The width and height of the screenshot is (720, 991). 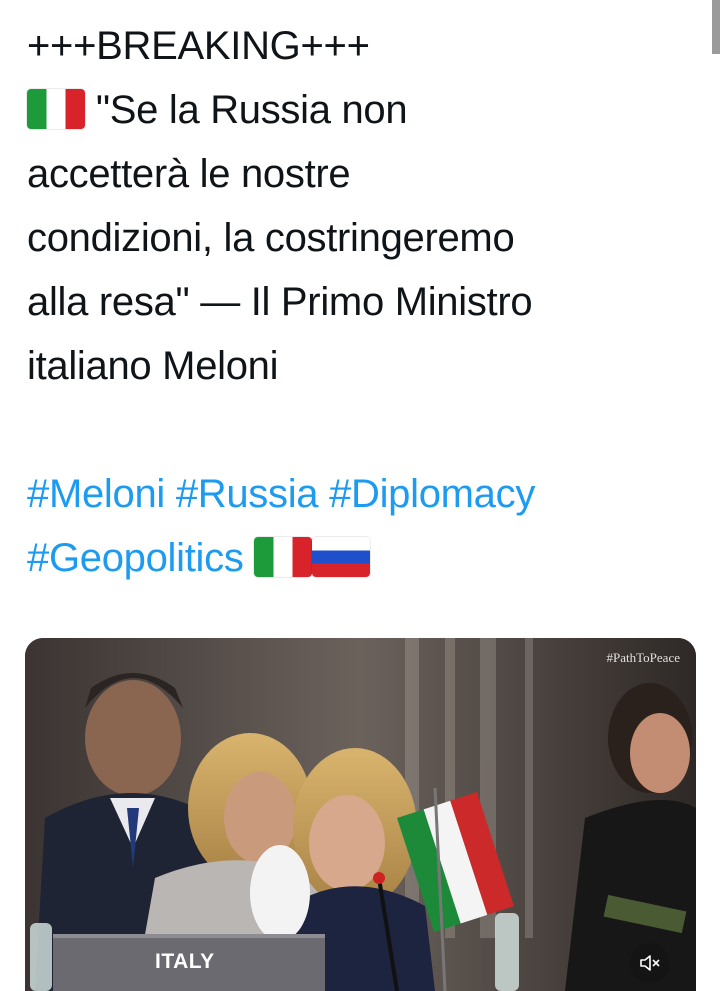 I want to click on hashtag-diplomacy: #Diplomacy, so click(x=432, y=494).